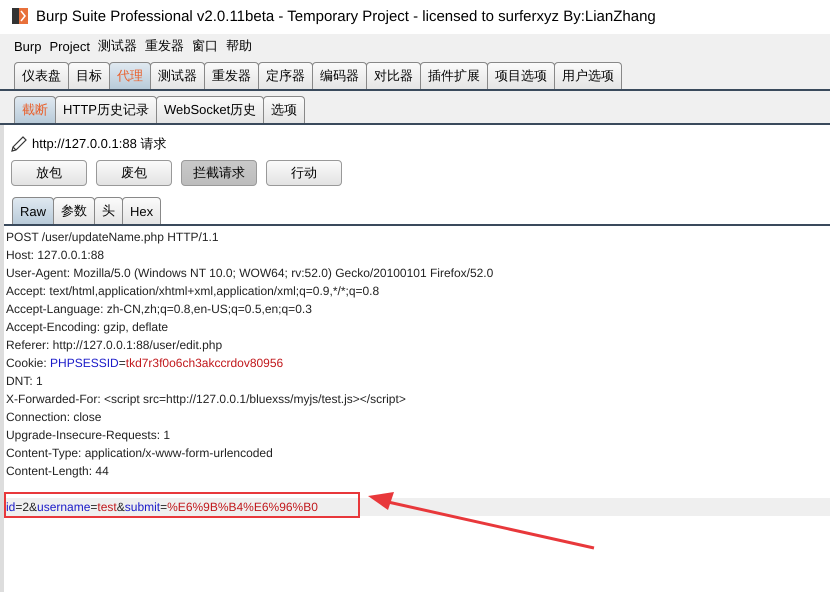 This screenshot has height=592, width=830. What do you see at coordinates (285, 75) in the screenshot?
I see `tab: 定序器` at bounding box center [285, 75].